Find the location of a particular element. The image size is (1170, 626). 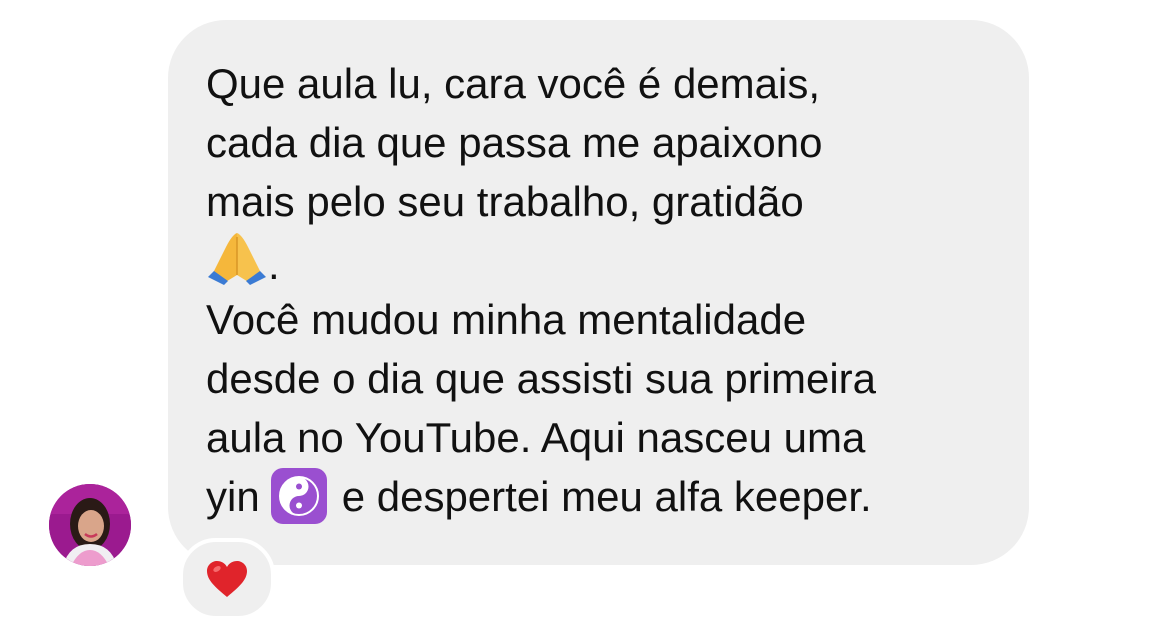

message-line: e despertei meu alfa keeper. is located at coordinates (606, 496).